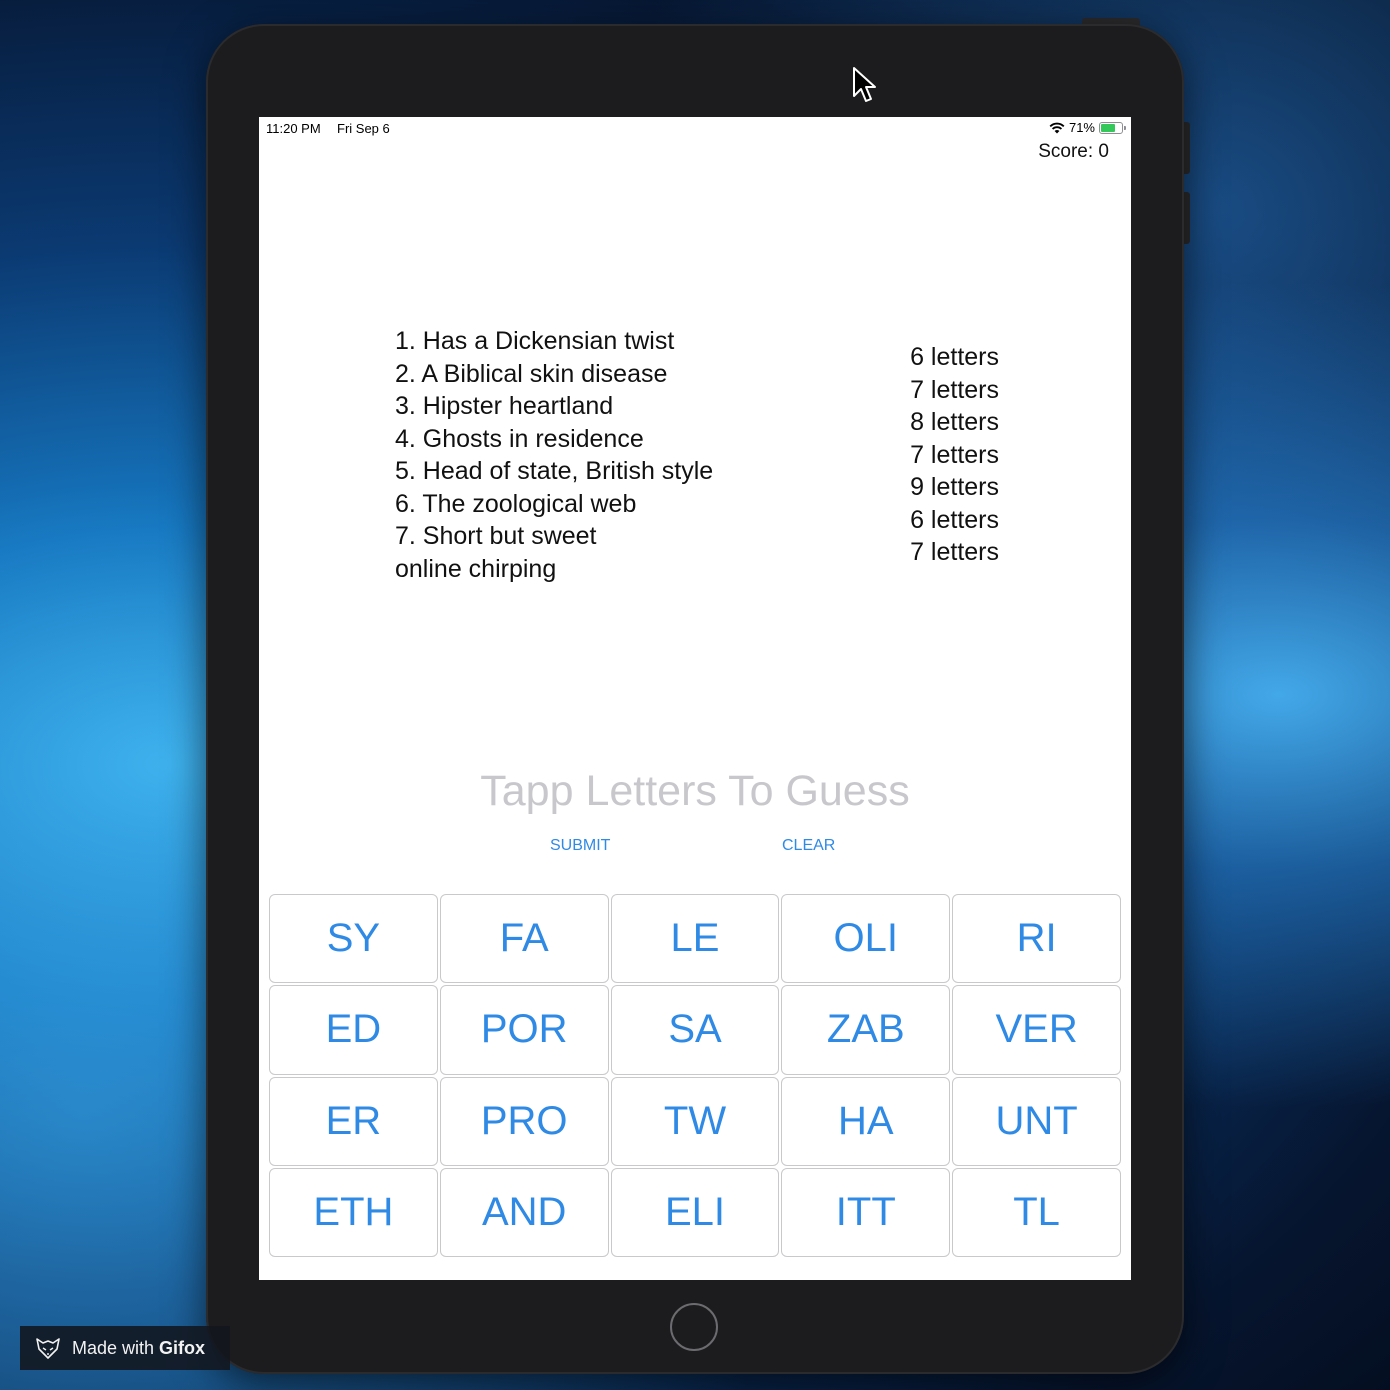 The width and height of the screenshot is (1390, 1390). I want to click on status-bar: 11:20 PM Fri Sep 6 71%, so click(695, 128).